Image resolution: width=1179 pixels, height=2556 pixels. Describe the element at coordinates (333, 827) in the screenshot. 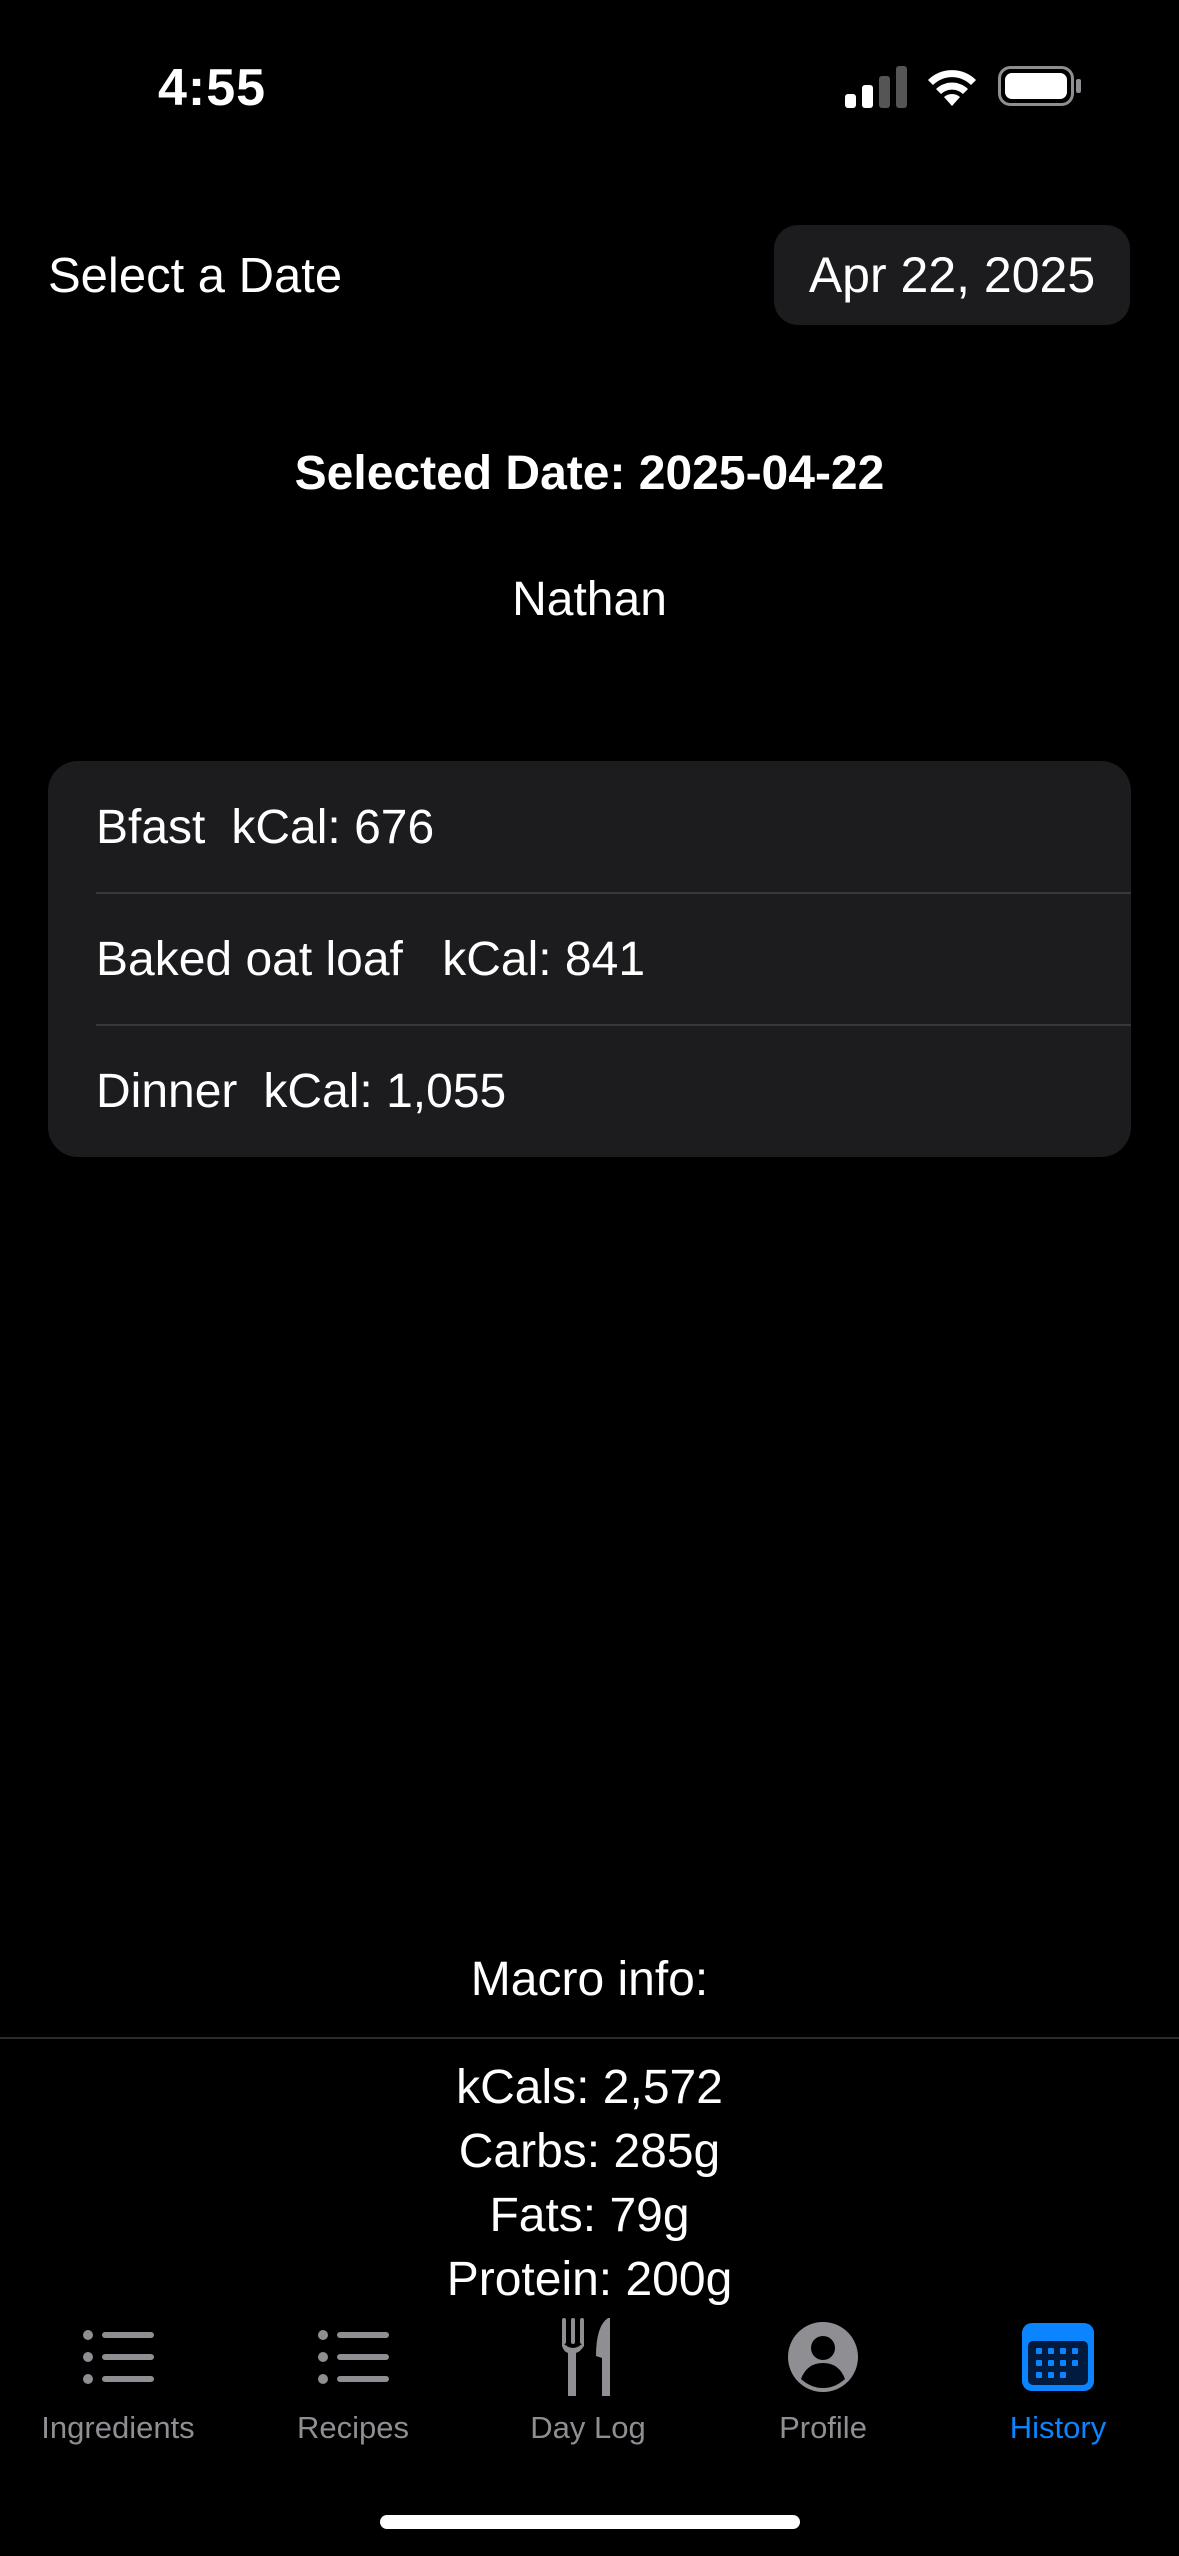

I see `meal-kcal: kCal: 676` at that location.